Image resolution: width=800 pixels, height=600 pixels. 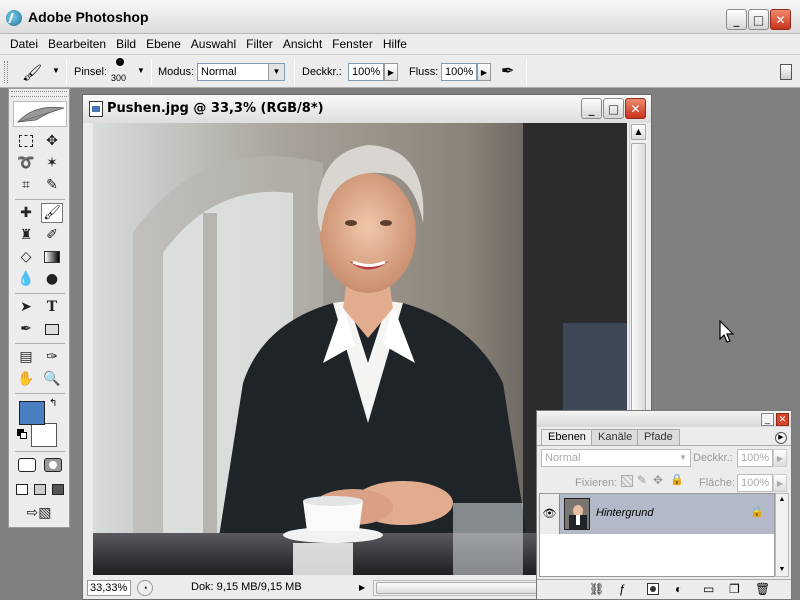 What do you see at coordinates (26, 357) in the screenshot?
I see `notes-tool-icon: ▤` at bounding box center [26, 357].